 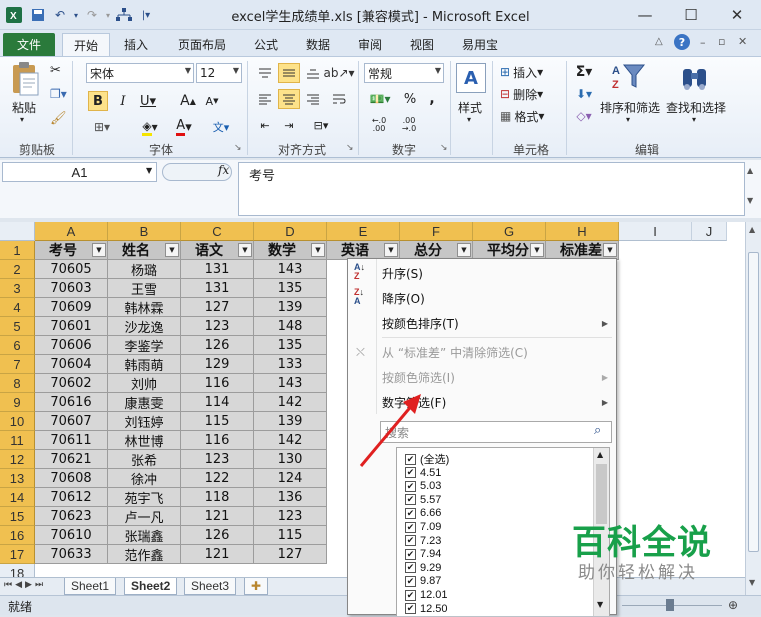 What do you see at coordinates (90, 586) in the screenshot?
I see `sheet-tab-1: Sheet1` at bounding box center [90, 586].